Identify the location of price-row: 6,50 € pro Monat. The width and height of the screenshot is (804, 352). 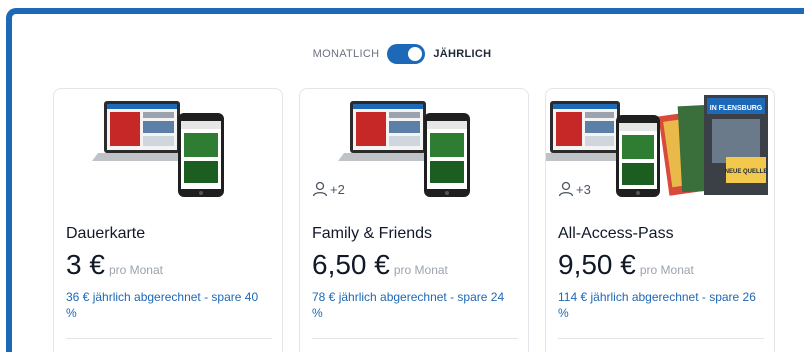
(380, 265).